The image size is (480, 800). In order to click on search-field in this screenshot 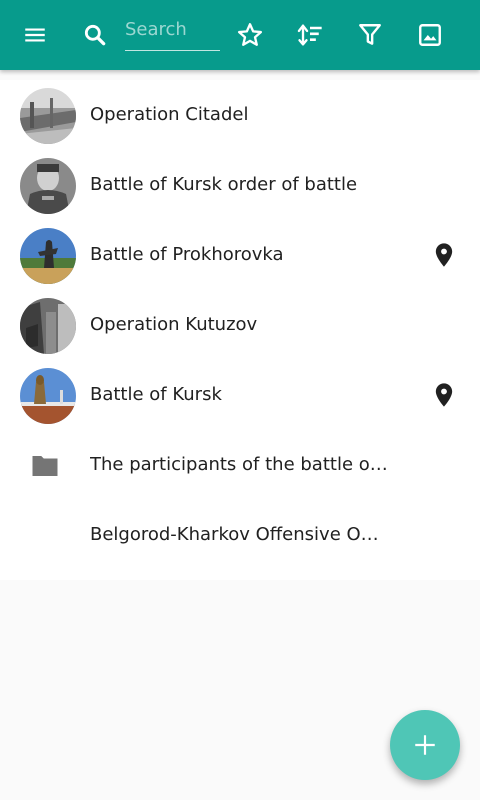, I will do `click(172, 32)`.